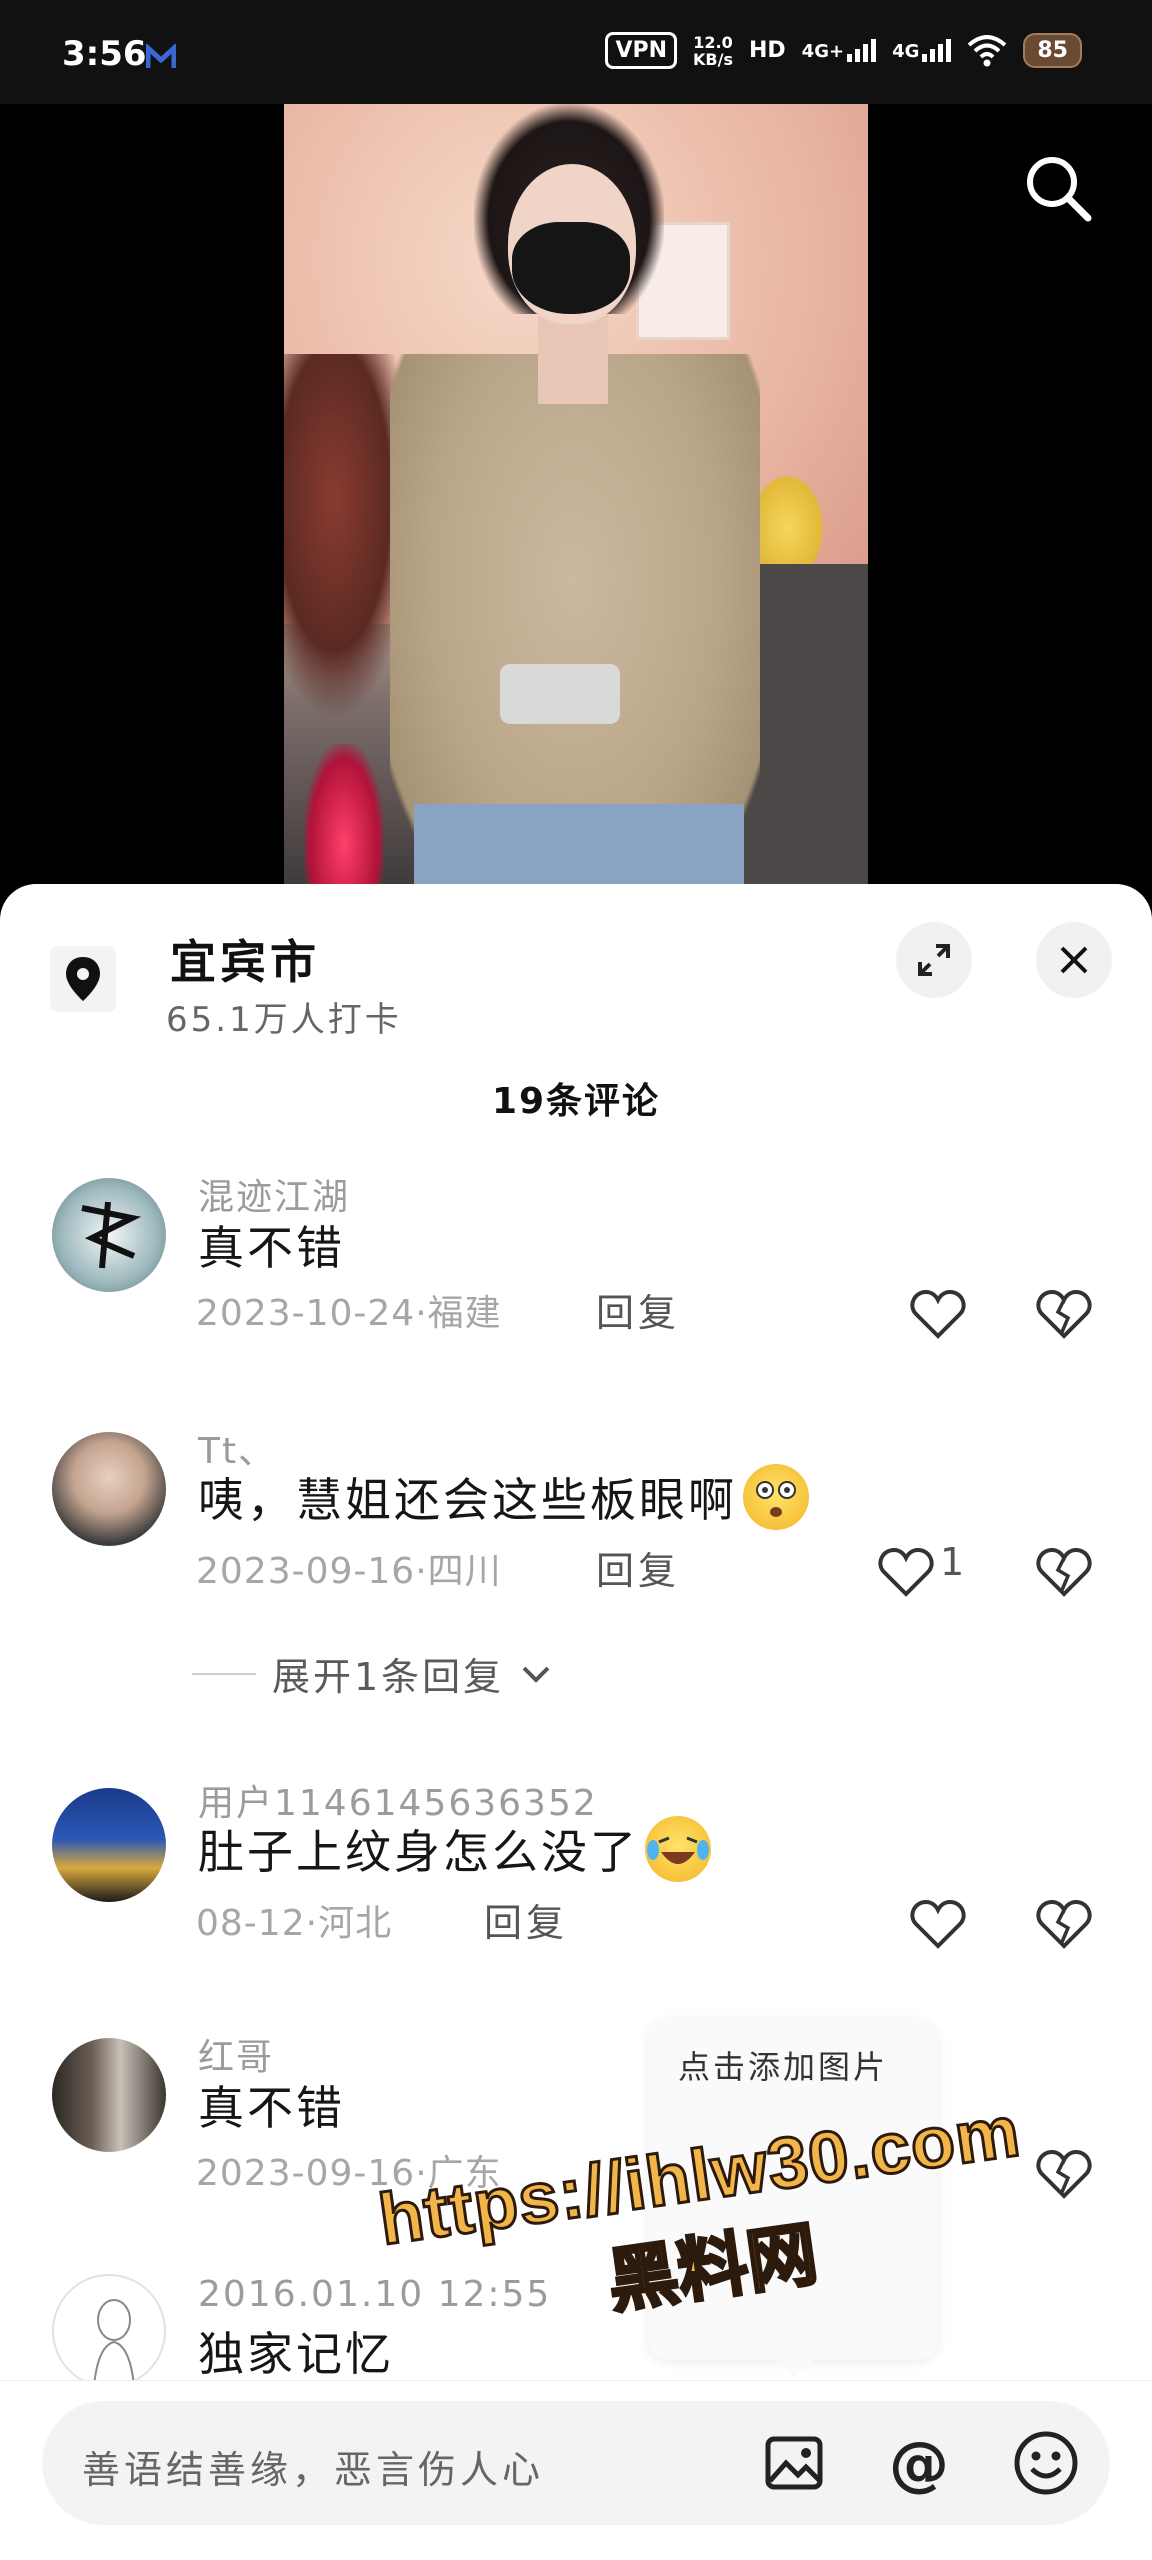 The image size is (1152, 2560). Describe the element at coordinates (418, 1852) in the screenshot. I see `comment-text-content: 肚子上纹身怎么没了` at that location.